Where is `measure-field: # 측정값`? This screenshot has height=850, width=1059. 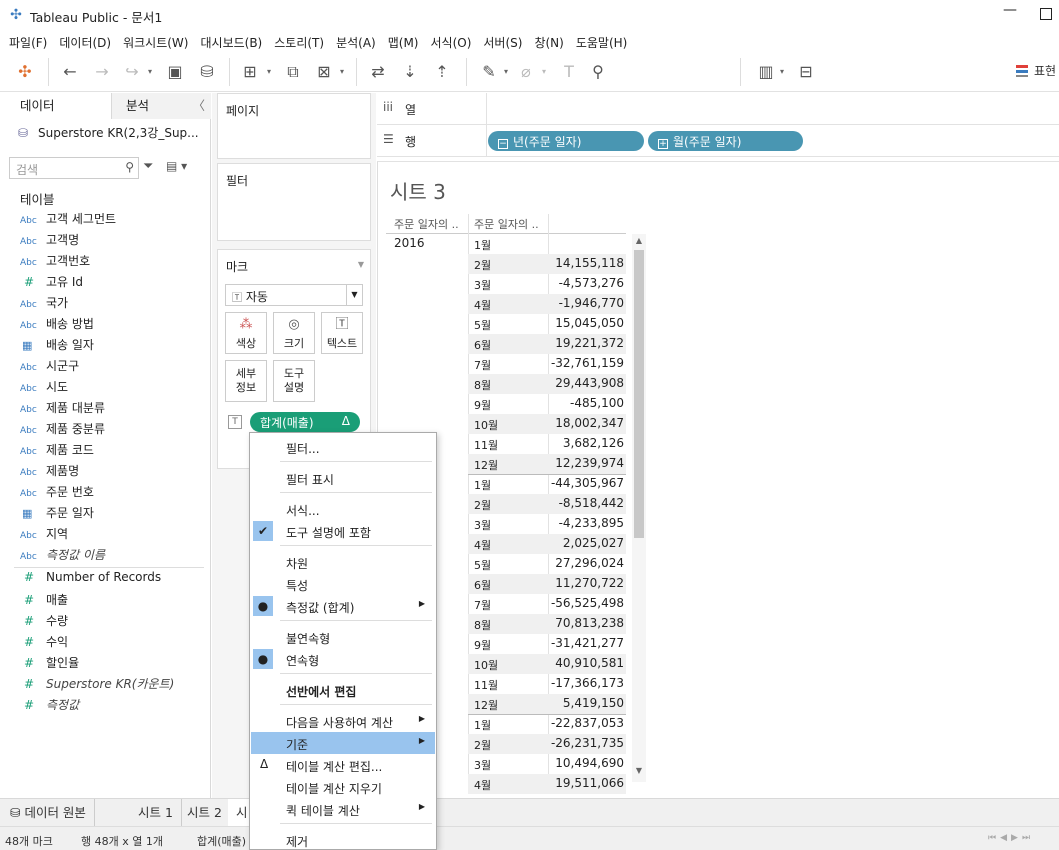
measure-field: # 측정값 is located at coordinates (49, 706).